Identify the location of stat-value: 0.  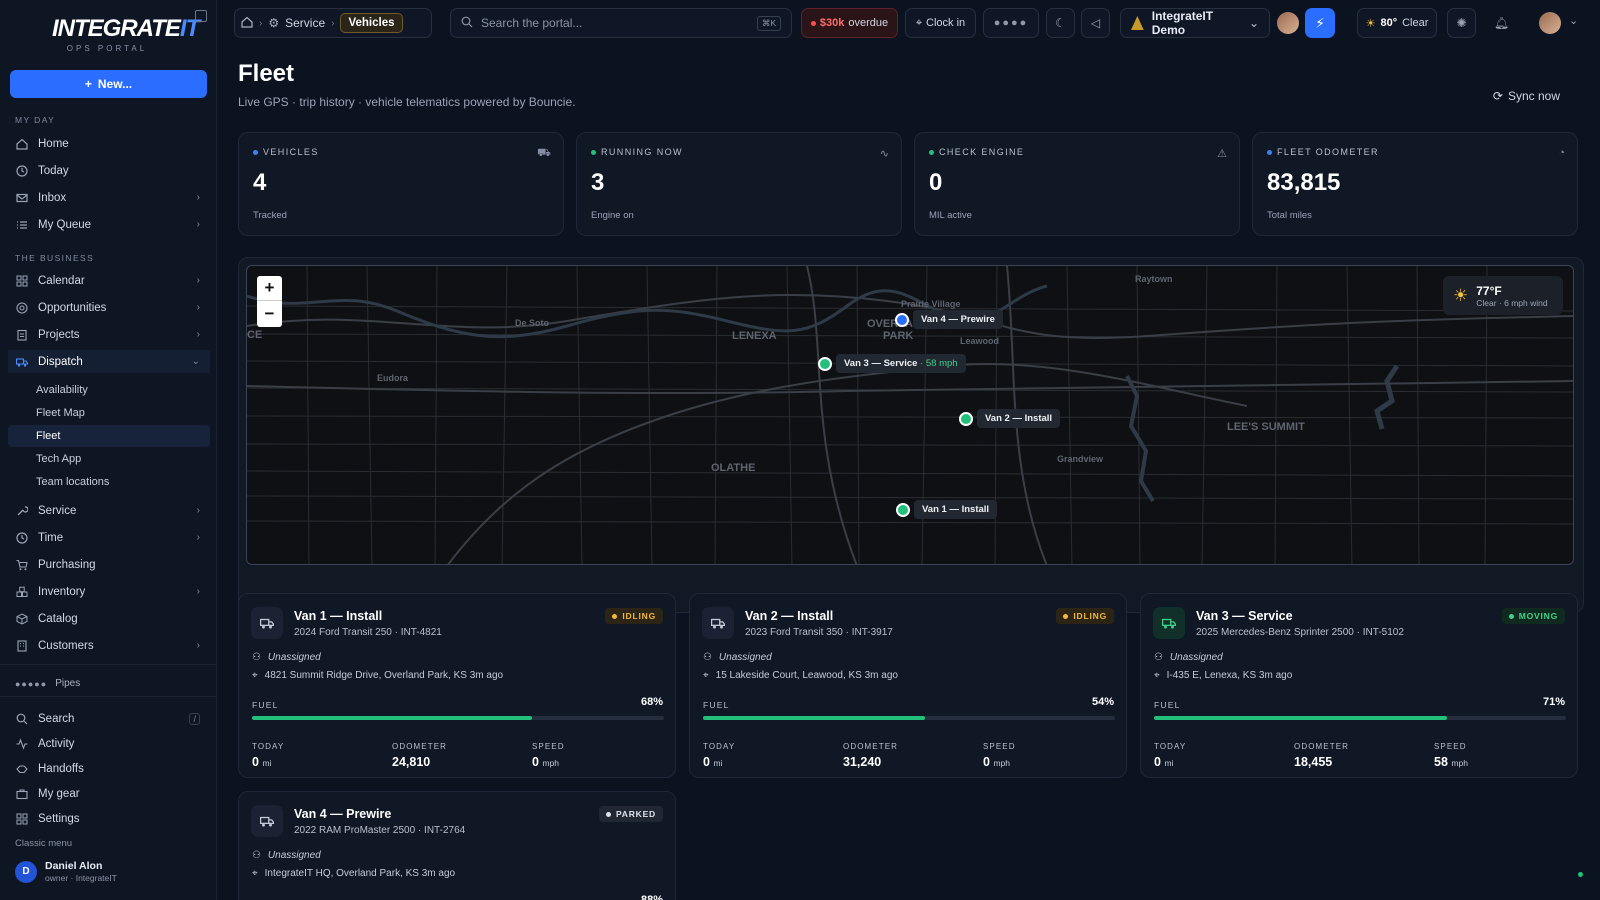
(936, 182).